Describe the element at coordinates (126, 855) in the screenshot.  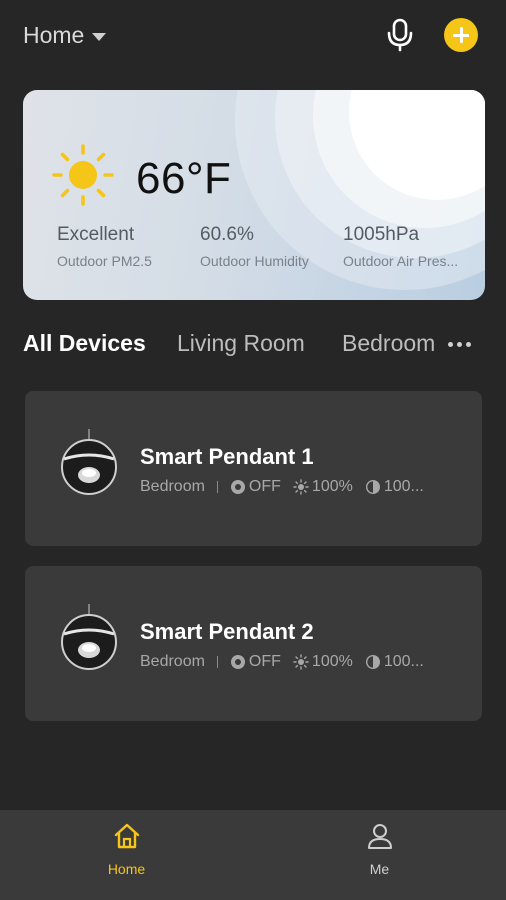
I see `nav-home: Home` at that location.